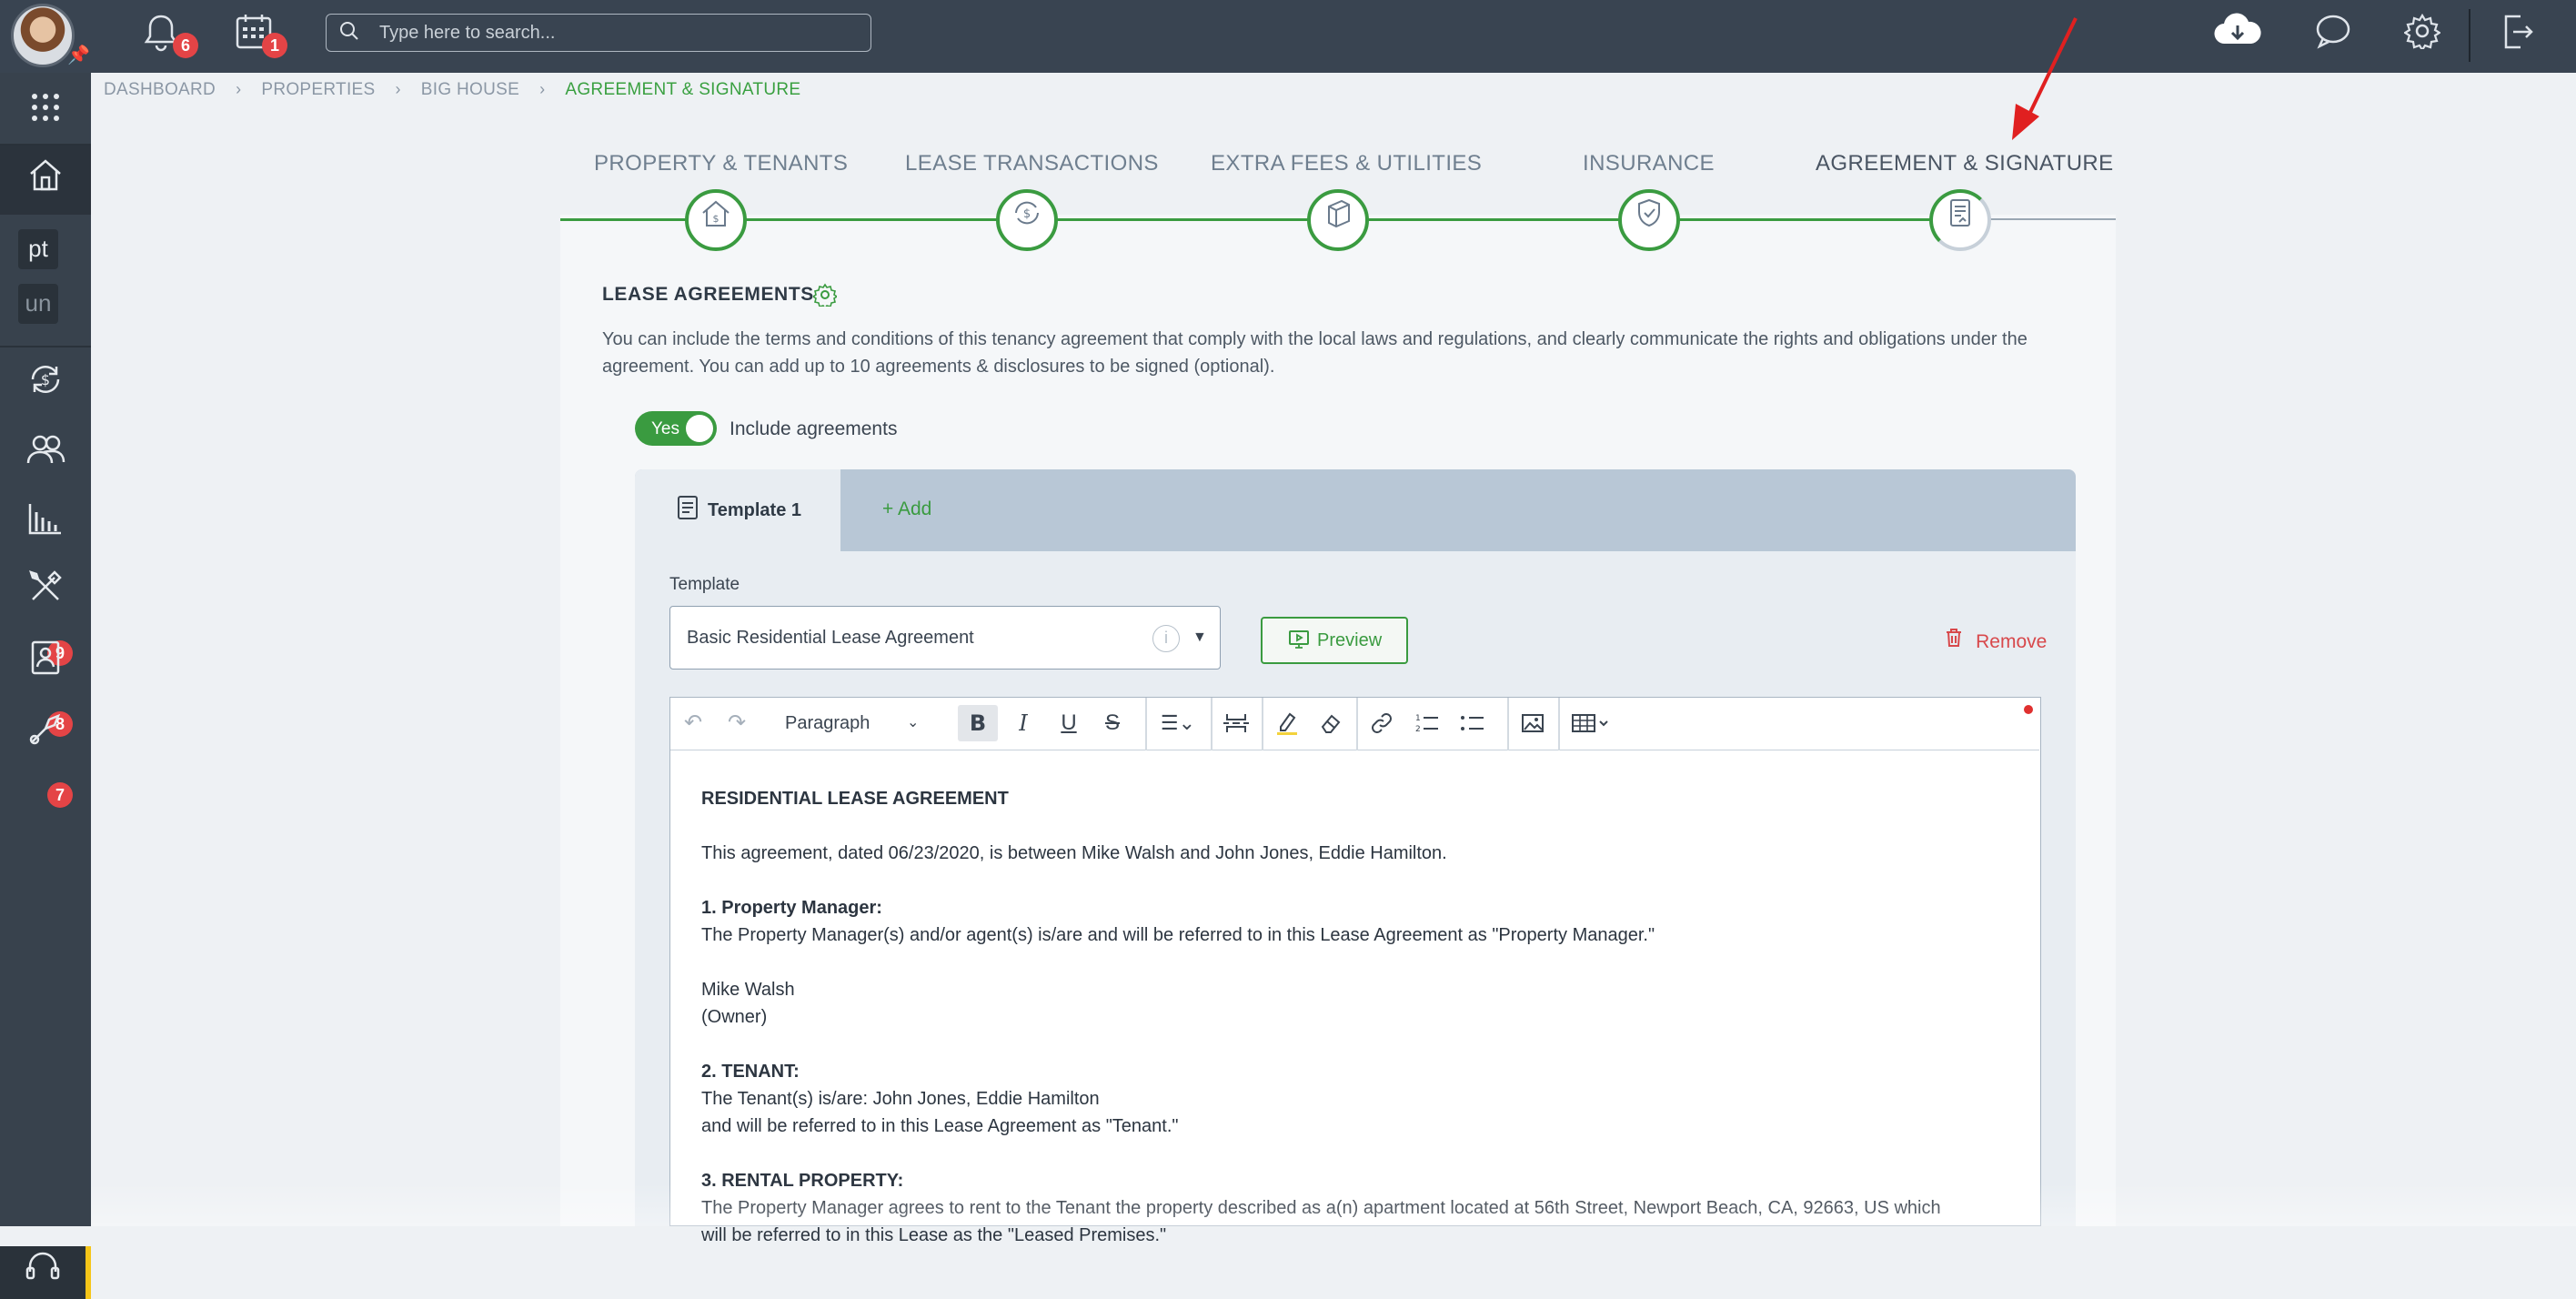 This screenshot has width=2576, height=1299. I want to click on table-icon, so click(1590, 723).